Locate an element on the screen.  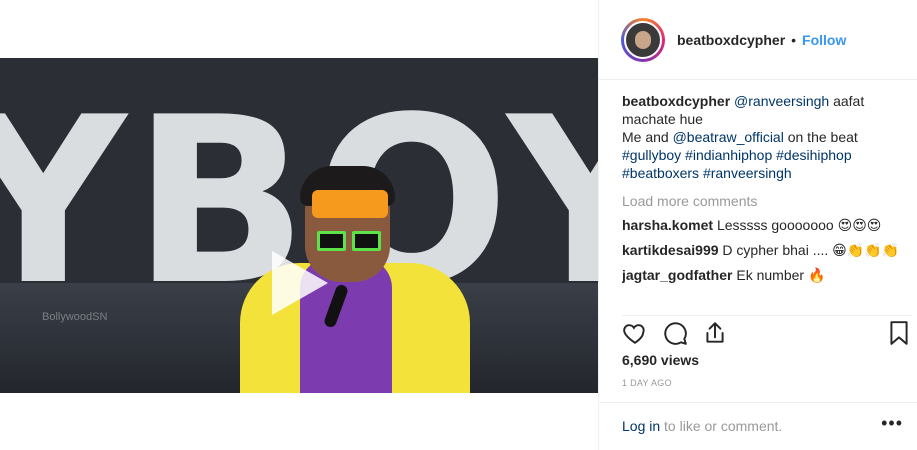
comment-emoji: 😁👏👏👏 is located at coordinates (866, 251).